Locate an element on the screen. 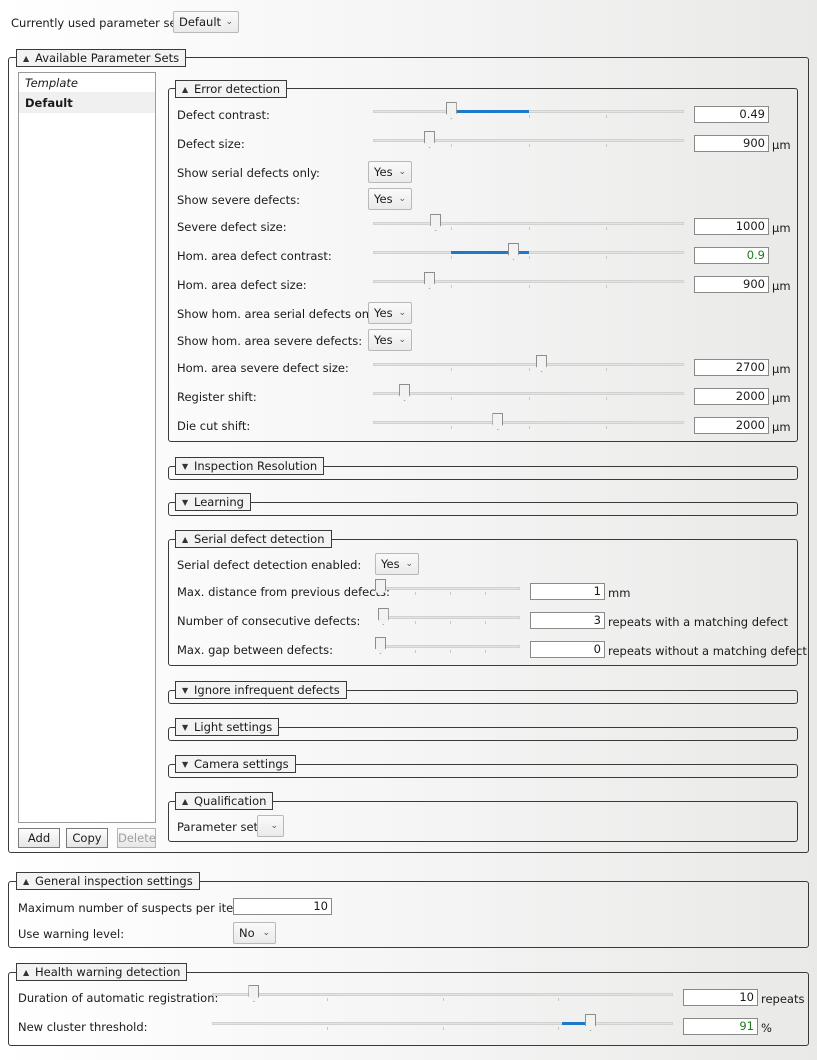 This screenshot has width=817, height=1060. max-suspects-field: 10 is located at coordinates (282, 906).